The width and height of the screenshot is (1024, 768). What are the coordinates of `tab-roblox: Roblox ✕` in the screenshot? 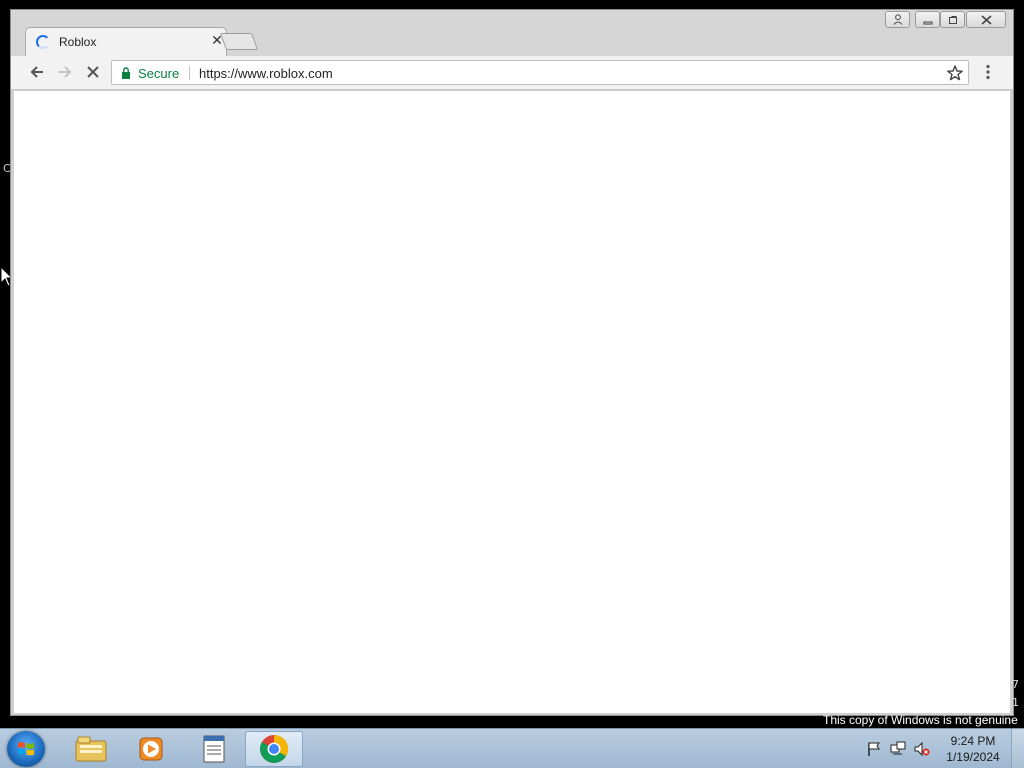 It's located at (126, 41).